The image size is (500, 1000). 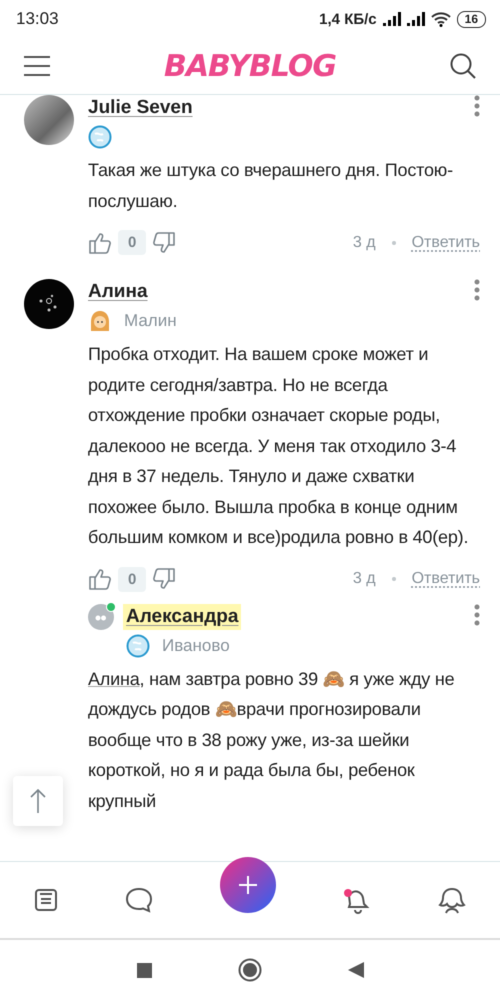 What do you see at coordinates (118, 292) in the screenshot?
I see `author-name: Алина` at bounding box center [118, 292].